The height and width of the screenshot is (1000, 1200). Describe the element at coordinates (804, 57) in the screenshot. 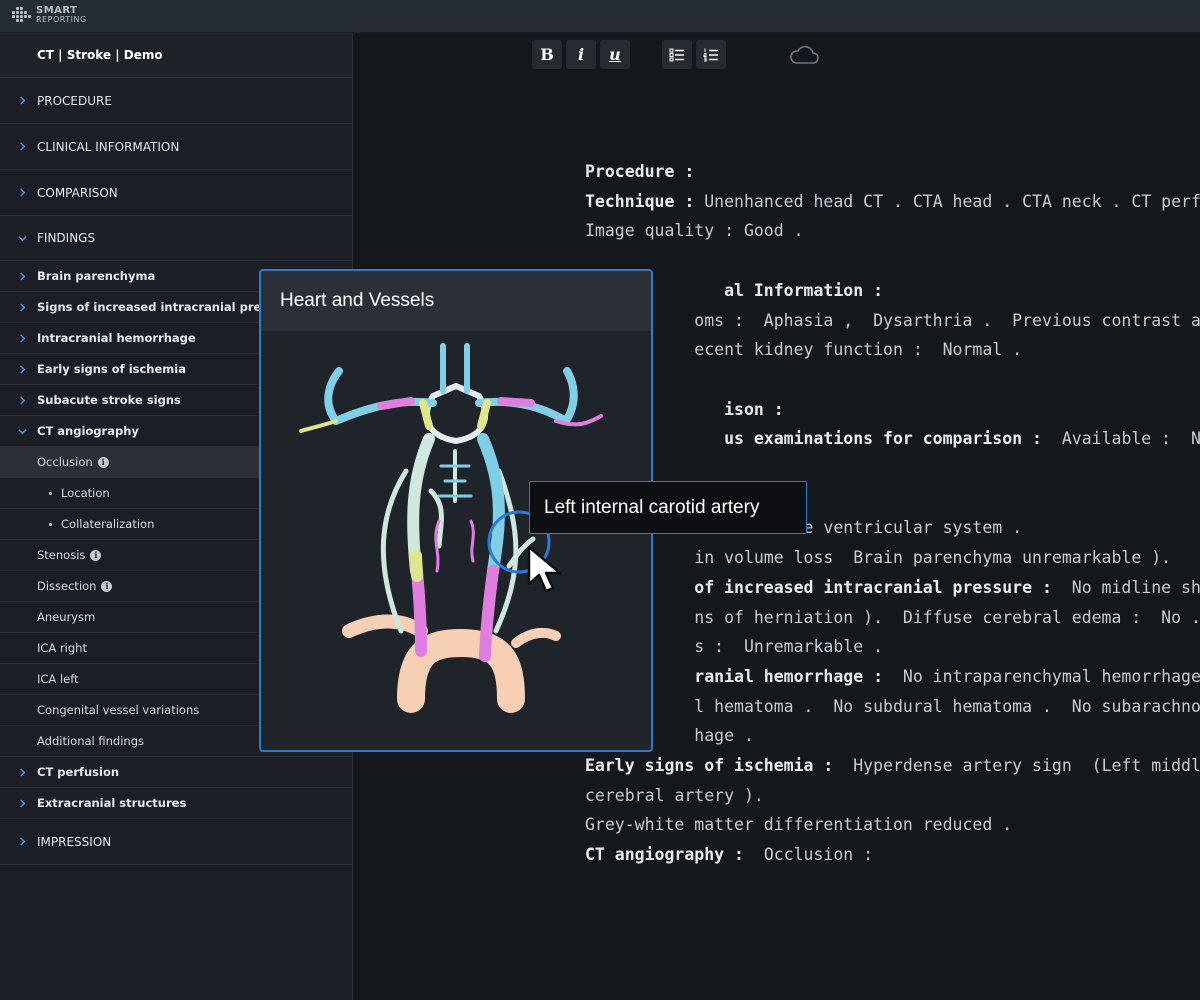

I see `cloud-sync-icon` at that location.